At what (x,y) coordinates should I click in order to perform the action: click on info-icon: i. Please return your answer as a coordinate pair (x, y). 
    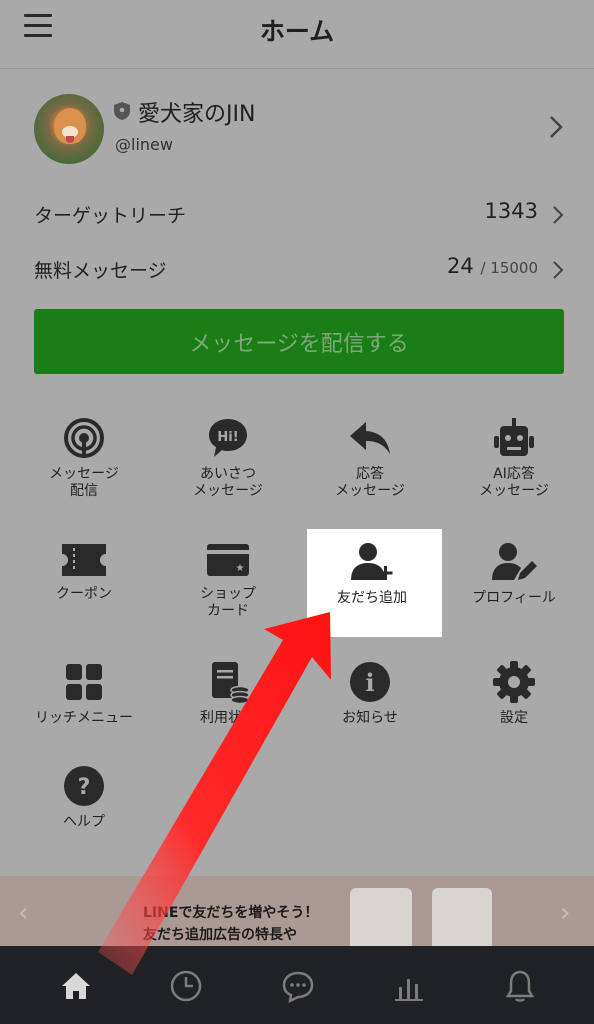
    Looking at the image, I should click on (370, 682).